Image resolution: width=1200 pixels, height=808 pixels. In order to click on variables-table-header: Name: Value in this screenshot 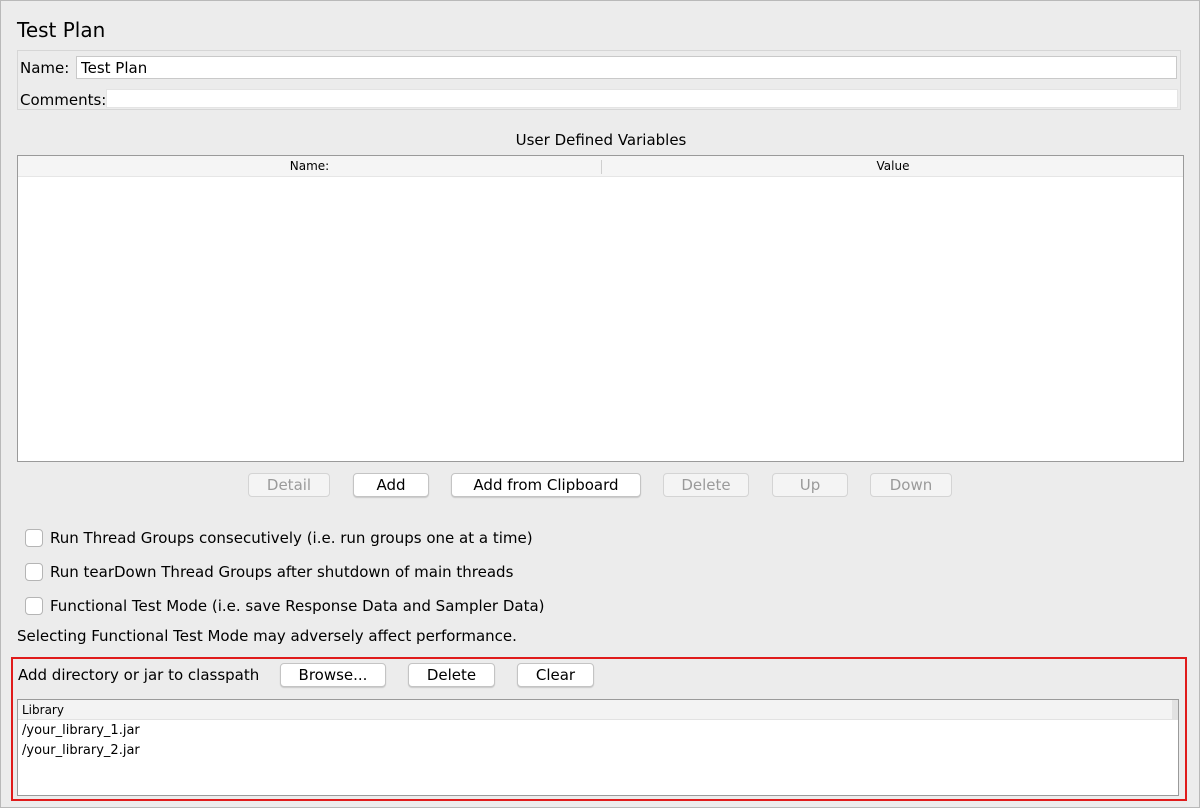, I will do `click(600, 166)`.